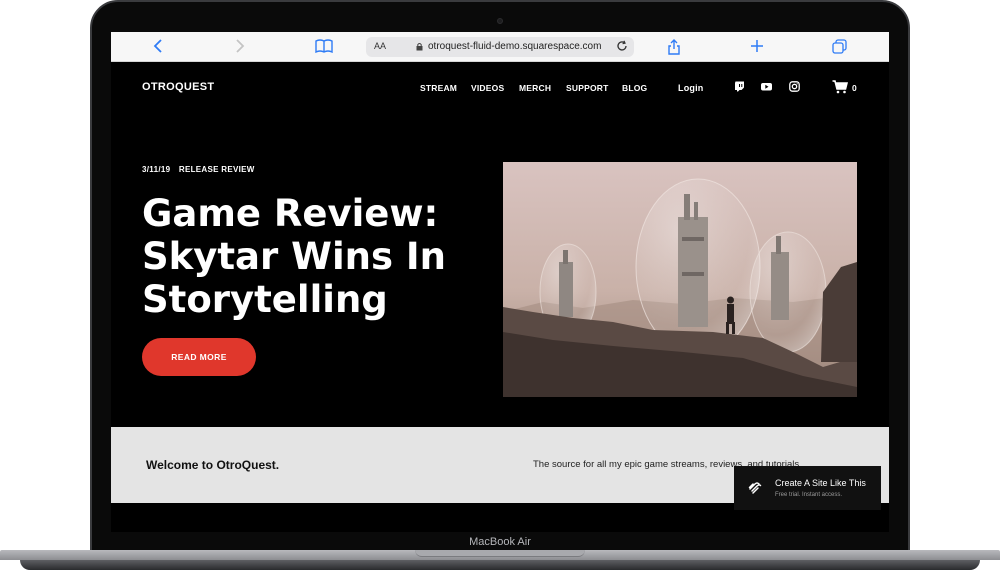  Describe the element at coordinates (380, 46) in the screenshot. I see `reader-options-button: AA` at that location.